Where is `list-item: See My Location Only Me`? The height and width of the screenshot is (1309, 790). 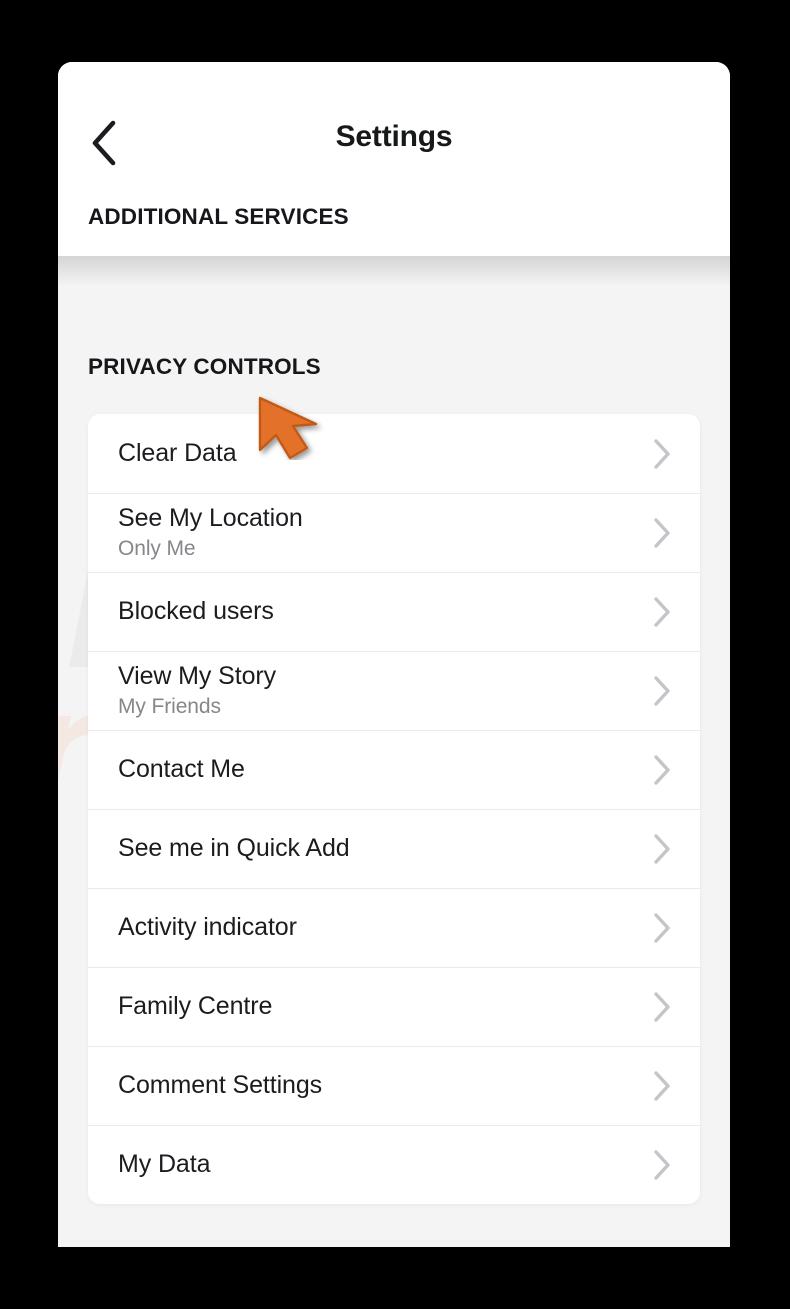
list-item: See My Location Only Me is located at coordinates (394, 532).